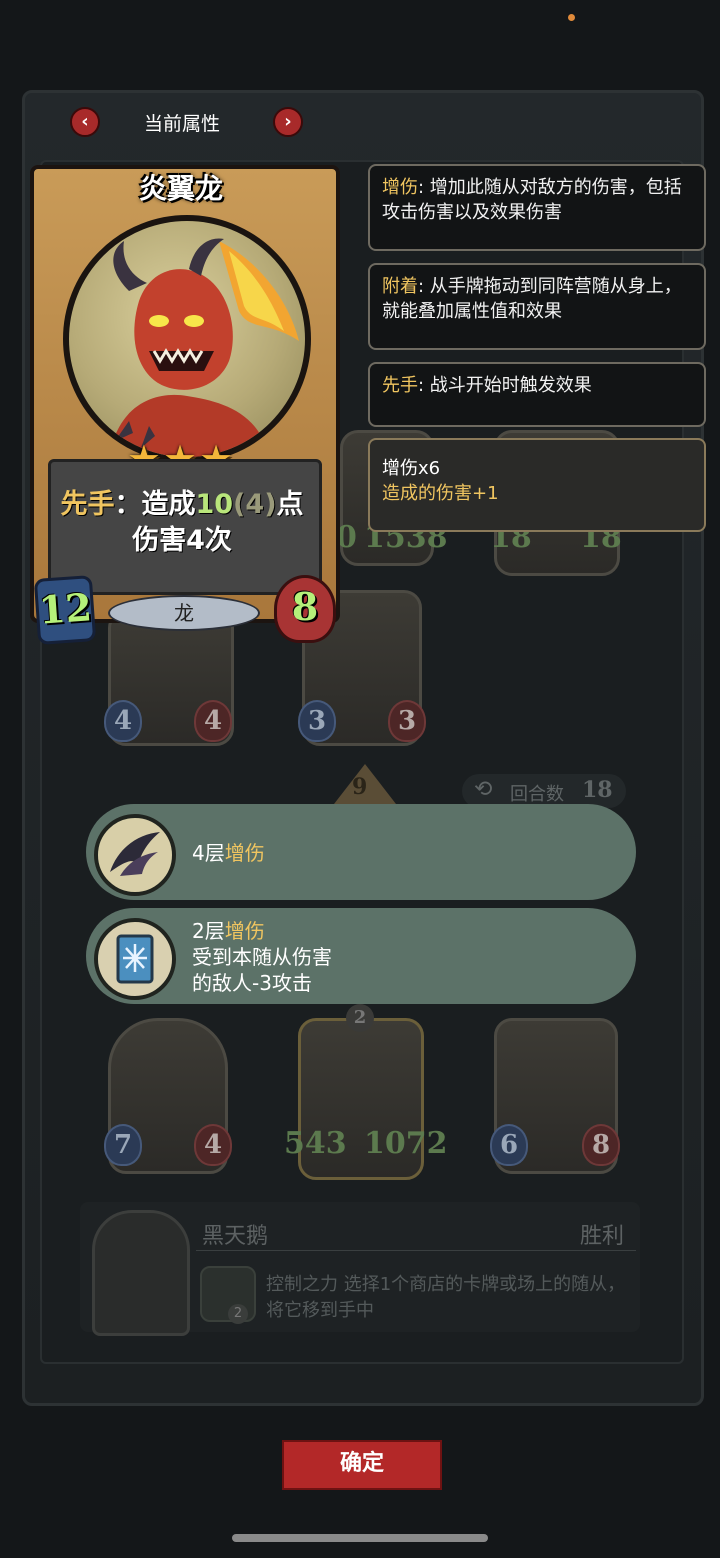  What do you see at coordinates (400, 286) in the screenshot?
I see `tooltip-keyword: 附着` at bounding box center [400, 286].